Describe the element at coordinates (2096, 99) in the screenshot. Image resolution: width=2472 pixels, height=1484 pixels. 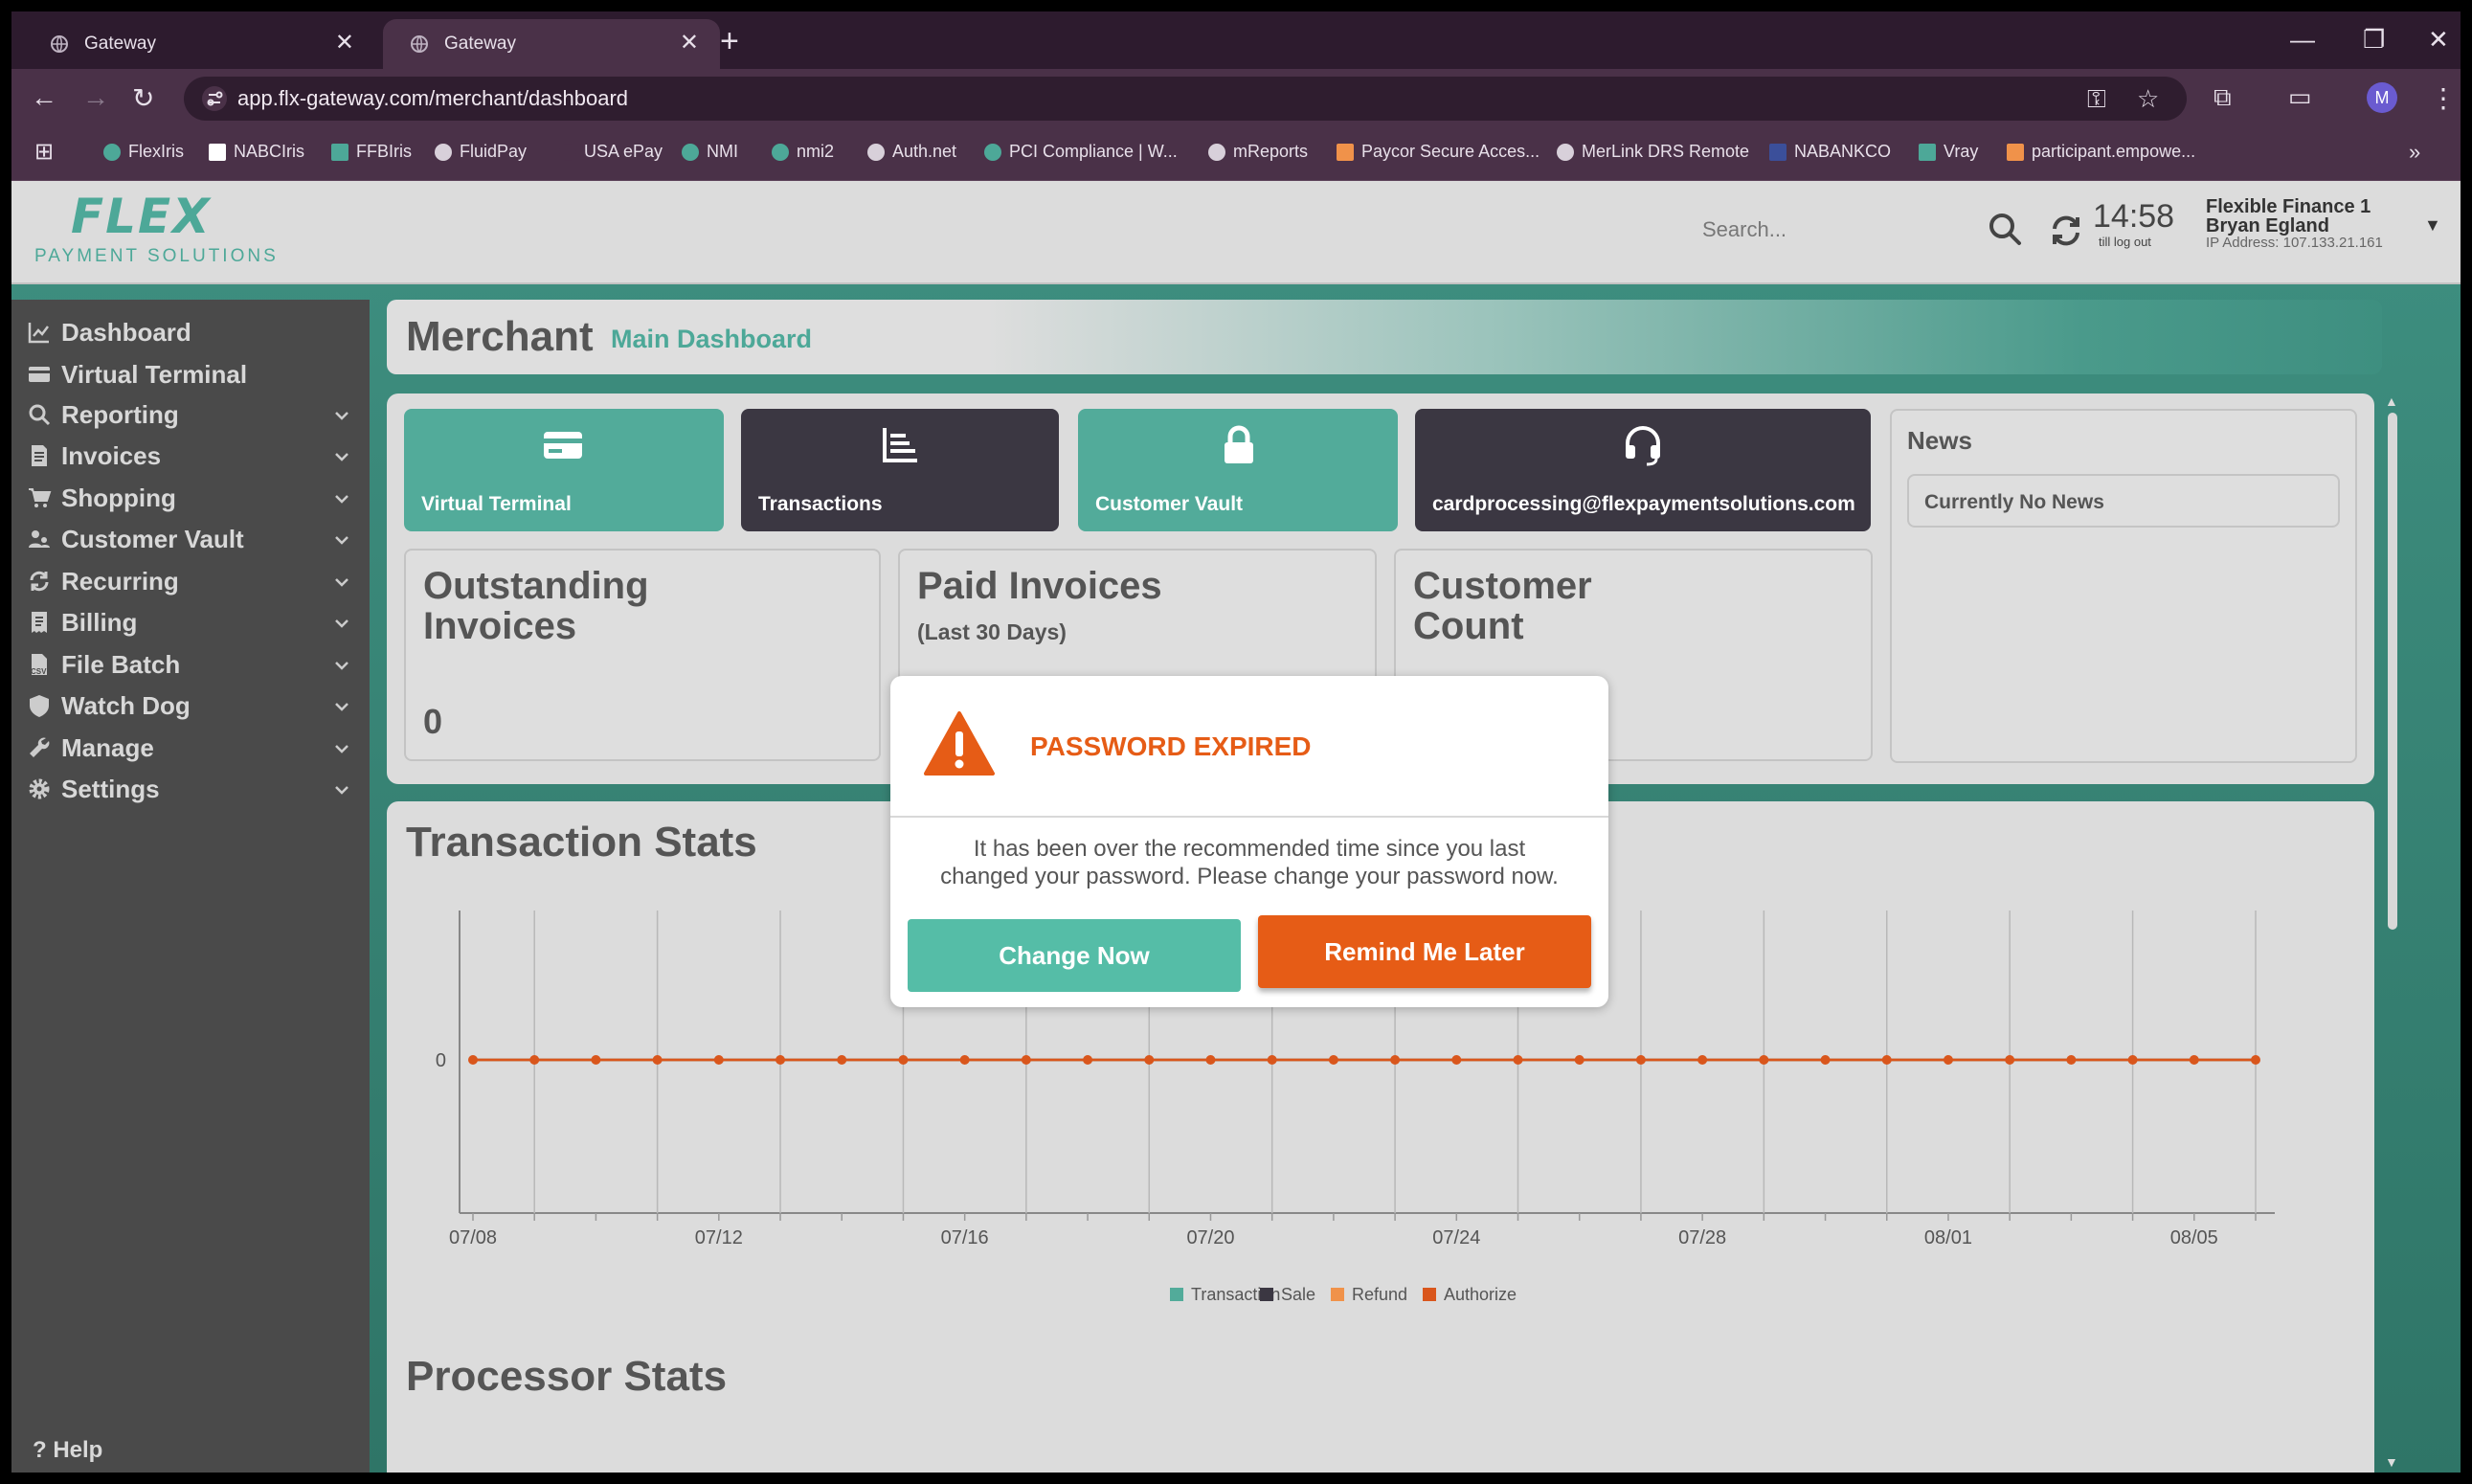
I see `password-key-icon: ⚿` at that location.